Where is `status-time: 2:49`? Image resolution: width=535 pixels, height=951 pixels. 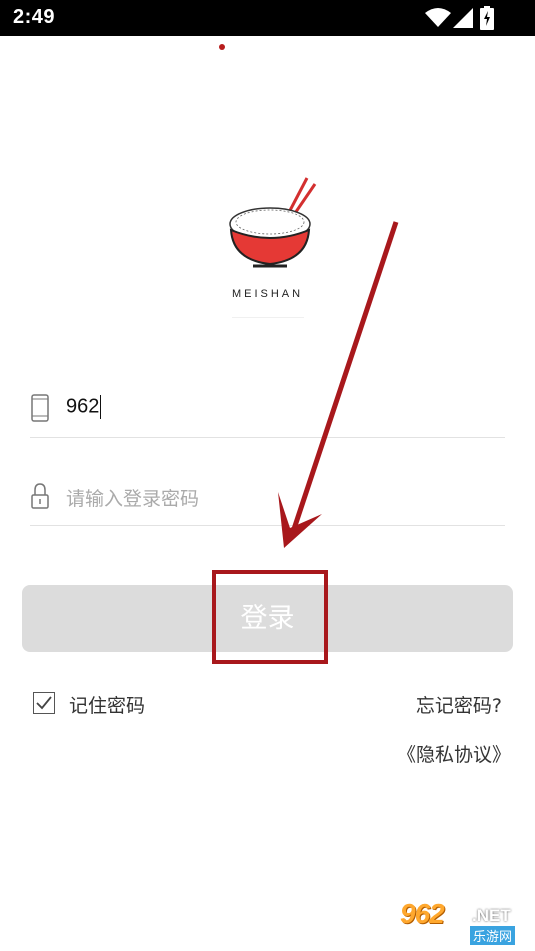 status-time: 2:49 is located at coordinates (34, 17).